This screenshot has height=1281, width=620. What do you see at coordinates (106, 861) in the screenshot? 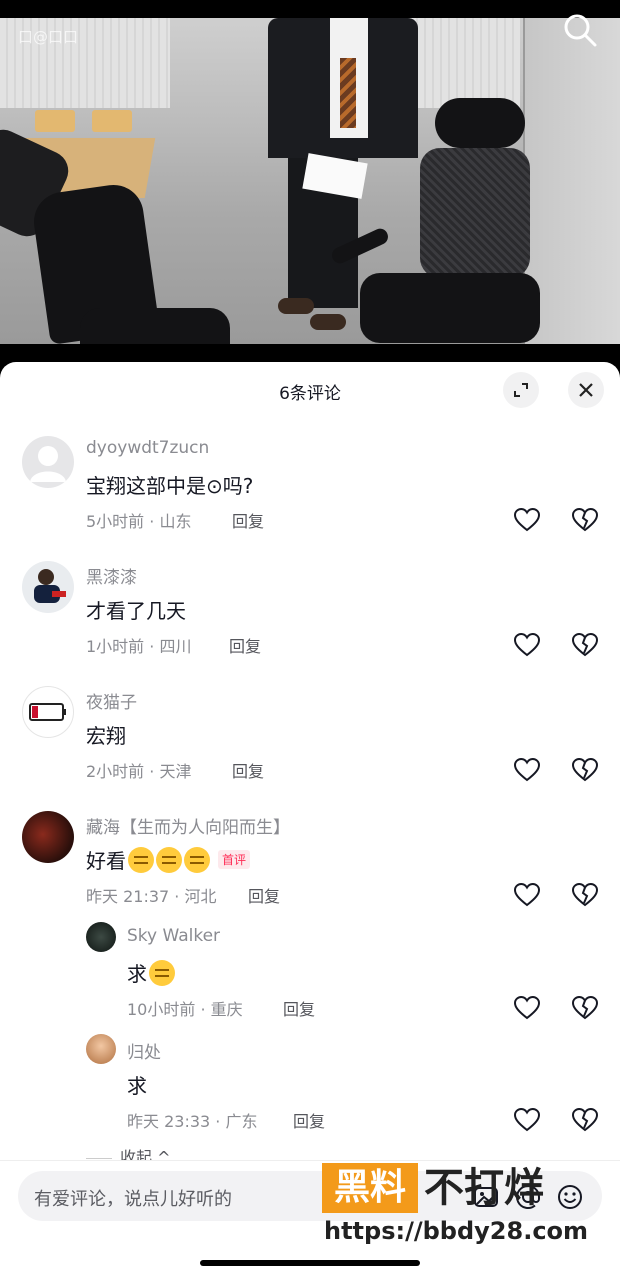
I see `comment-text-content: 好看` at bounding box center [106, 861].